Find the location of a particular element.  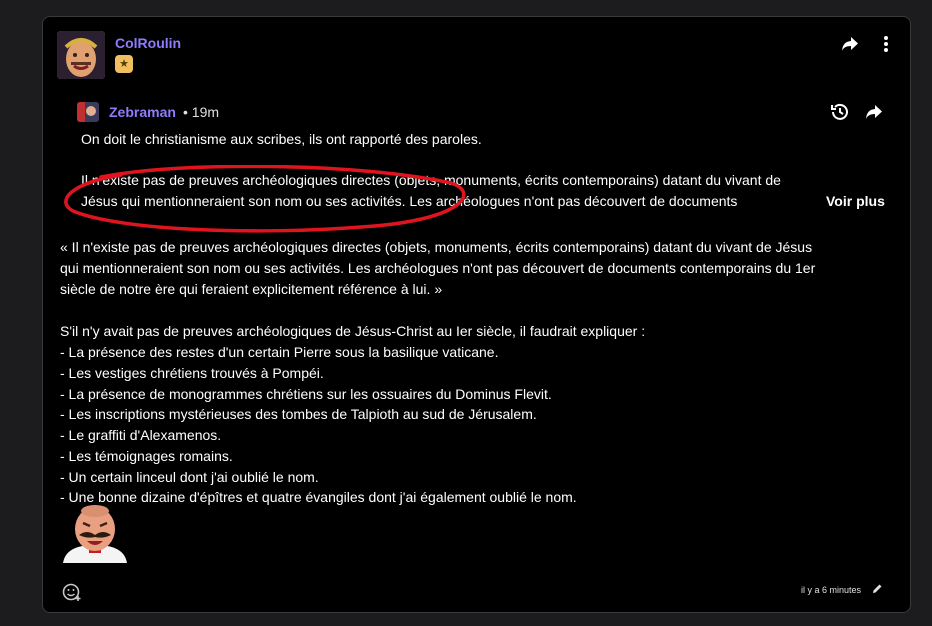

author-name: ColRoulin is located at coordinates (148, 43).